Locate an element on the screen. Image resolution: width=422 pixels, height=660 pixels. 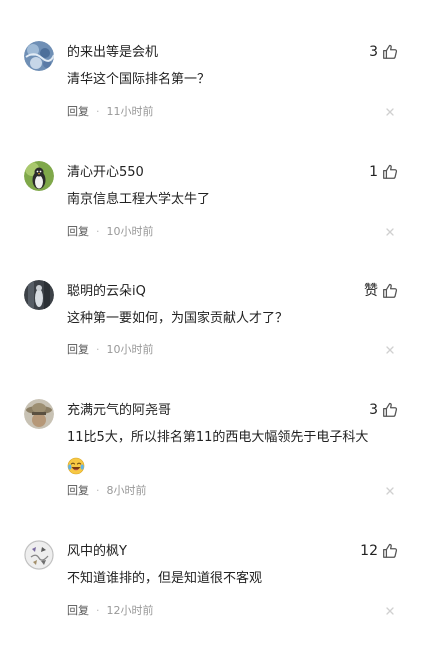
comment-text: 11比5大，所以排名第11的西电大幅领先于电子科大 is located at coordinates (218, 437).